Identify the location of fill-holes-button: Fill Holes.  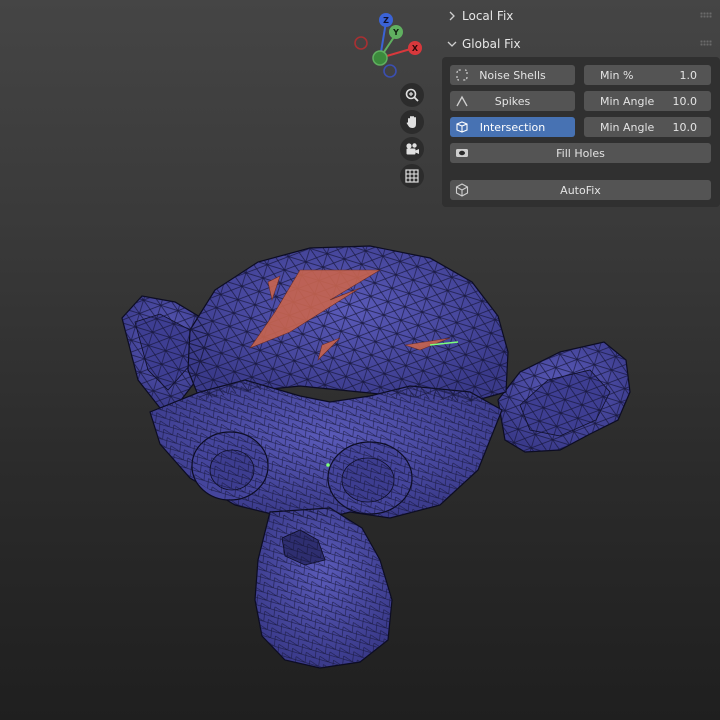
(580, 153).